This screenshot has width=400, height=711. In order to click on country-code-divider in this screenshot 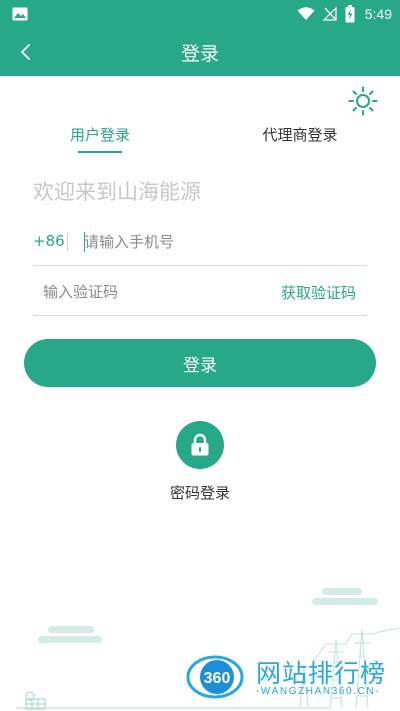, I will do `click(67, 242)`.